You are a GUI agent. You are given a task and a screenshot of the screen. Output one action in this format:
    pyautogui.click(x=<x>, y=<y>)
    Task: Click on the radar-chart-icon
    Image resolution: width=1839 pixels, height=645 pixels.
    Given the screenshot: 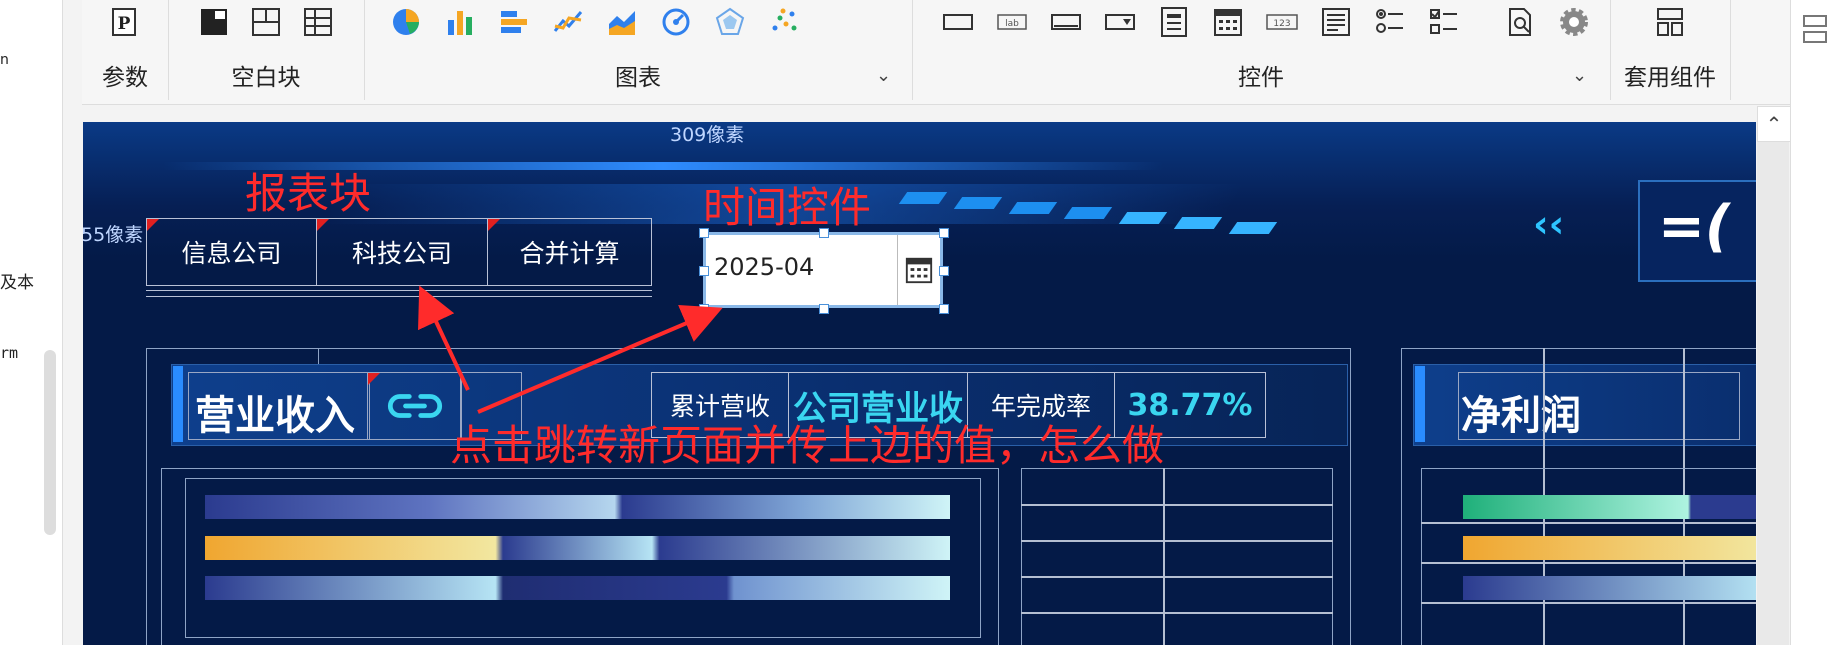 What is the action you would take?
    pyautogui.click(x=730, y=22)
    